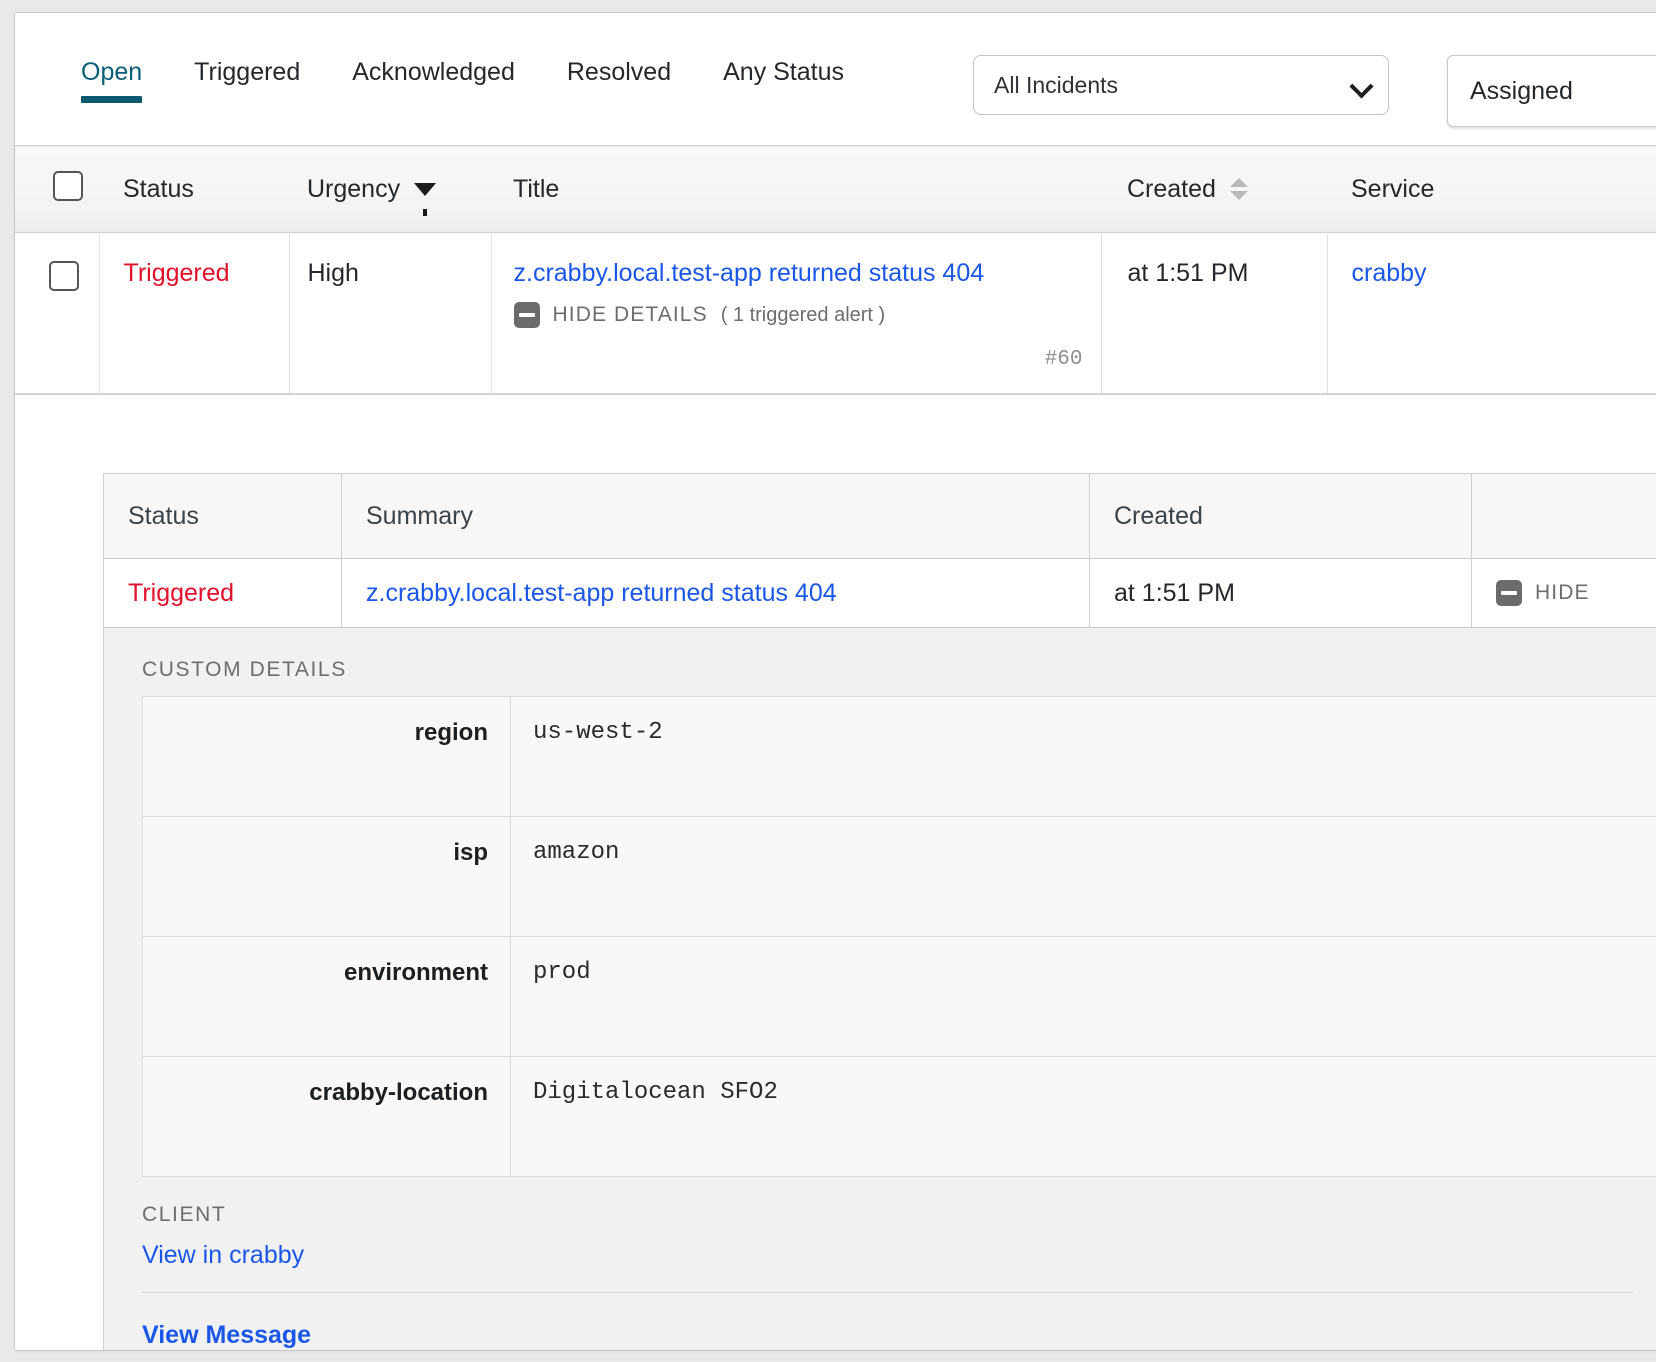 Image resolution: width=1656 pixels, height=1362 pixels. I want to click on toolbar-controls: All Incidents Assigned, so click(1314, 91).